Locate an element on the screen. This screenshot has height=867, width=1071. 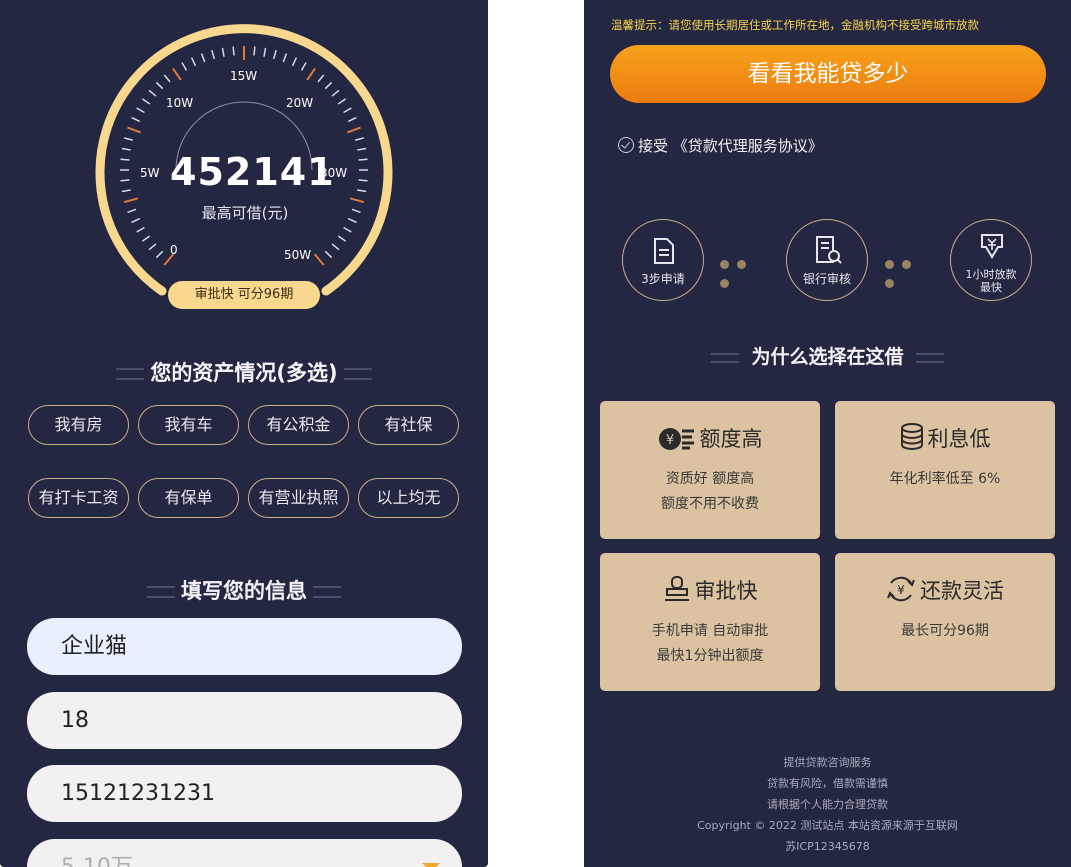
card-line: 手机申请 自动审批 is located at coordinates (710, 631).